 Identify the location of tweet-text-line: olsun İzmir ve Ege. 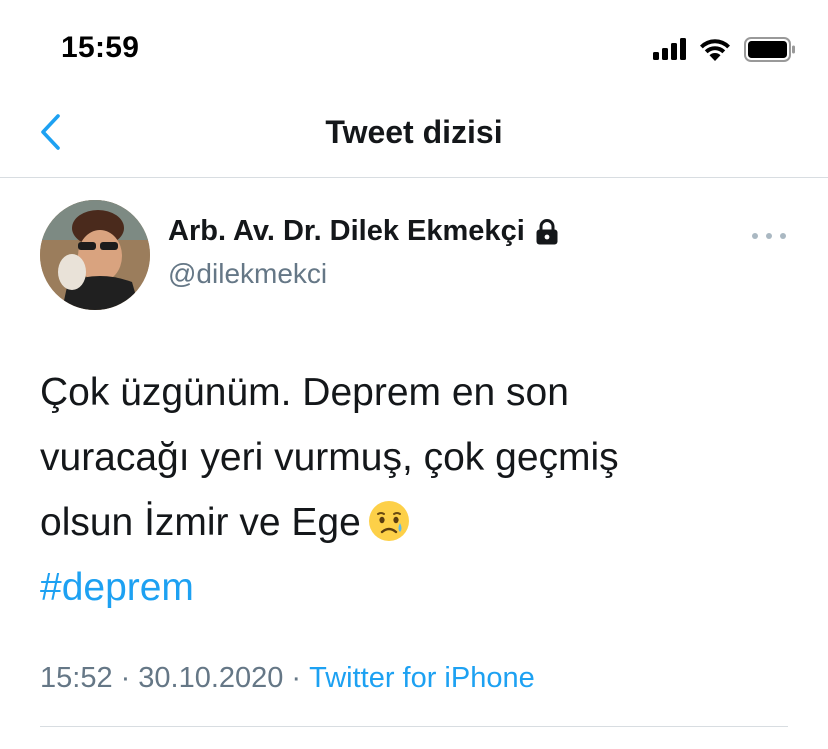
(420, 522).